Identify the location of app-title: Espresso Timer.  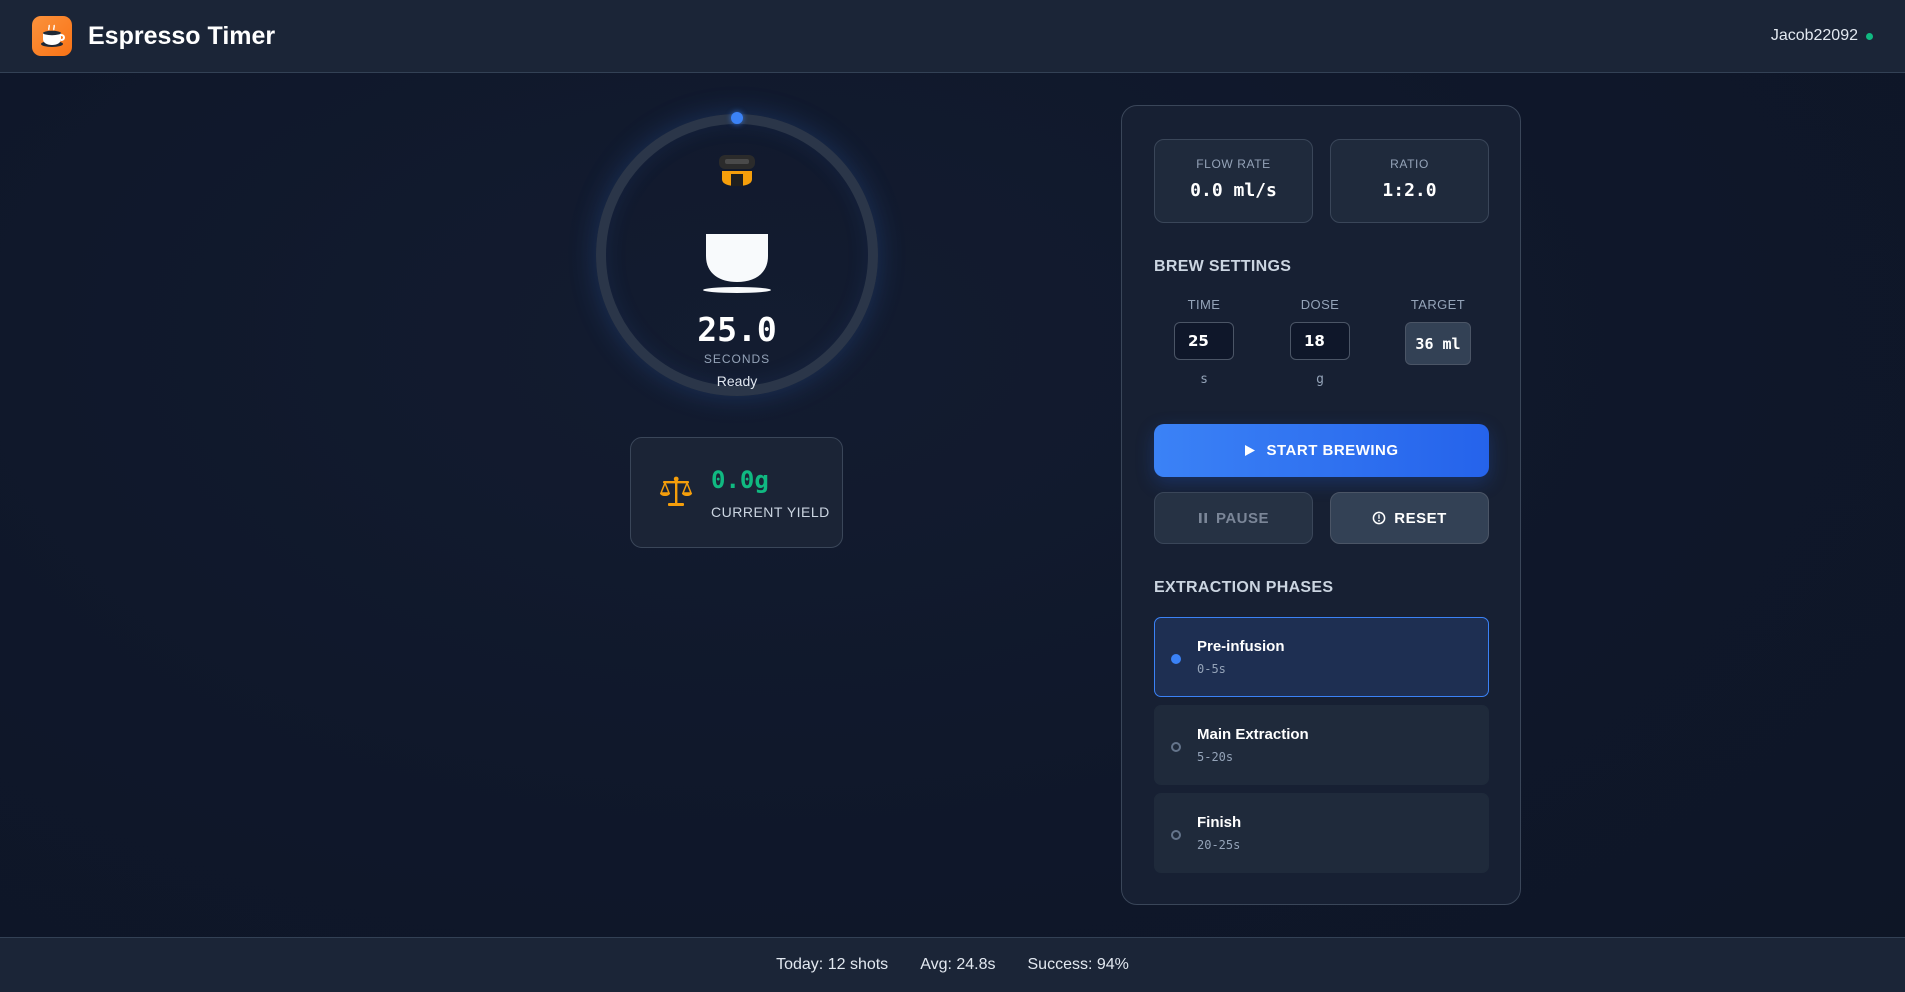
(182, 35).